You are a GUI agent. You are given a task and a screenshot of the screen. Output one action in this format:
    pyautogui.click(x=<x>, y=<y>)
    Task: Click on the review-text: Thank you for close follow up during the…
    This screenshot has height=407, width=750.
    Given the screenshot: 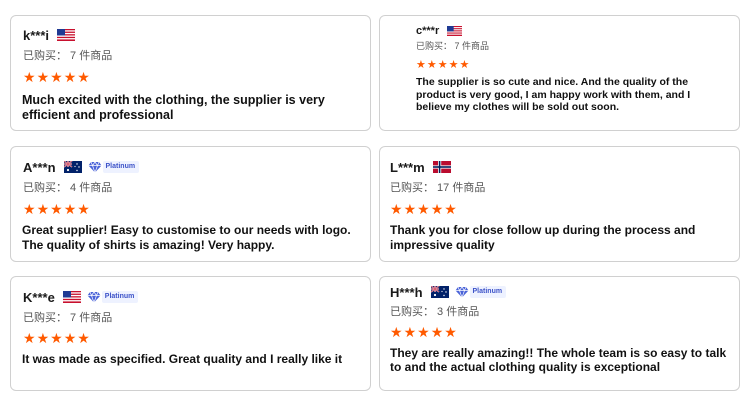 What is the action you would take?
    pyautogui.click(x=543, y=237)
    